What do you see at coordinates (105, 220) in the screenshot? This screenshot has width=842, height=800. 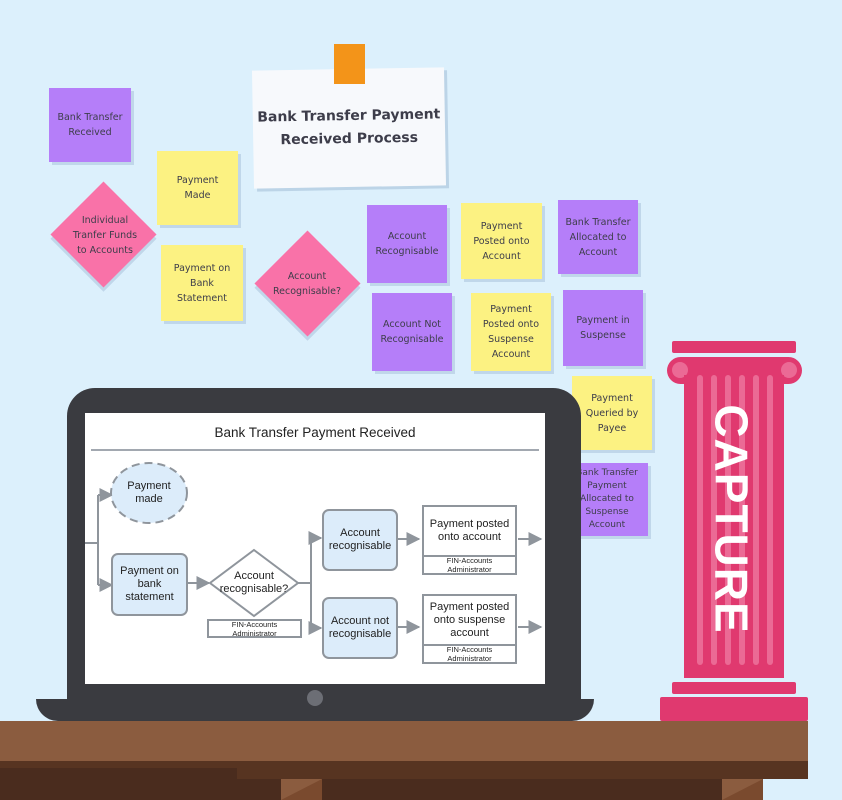 I see `note-line: Individual` at bounding box center [105, 220].